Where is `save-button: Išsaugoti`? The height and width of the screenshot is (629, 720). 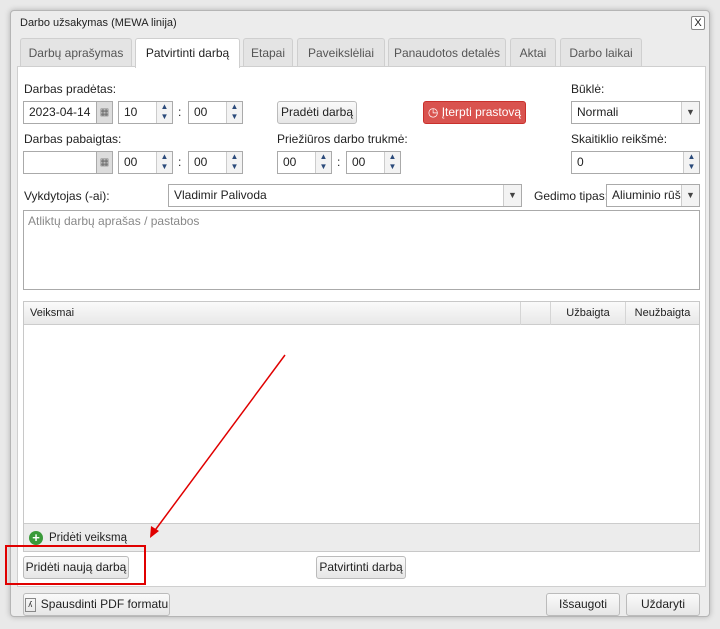 save-button: Išsaugoti is located at coordinates (583, 604).